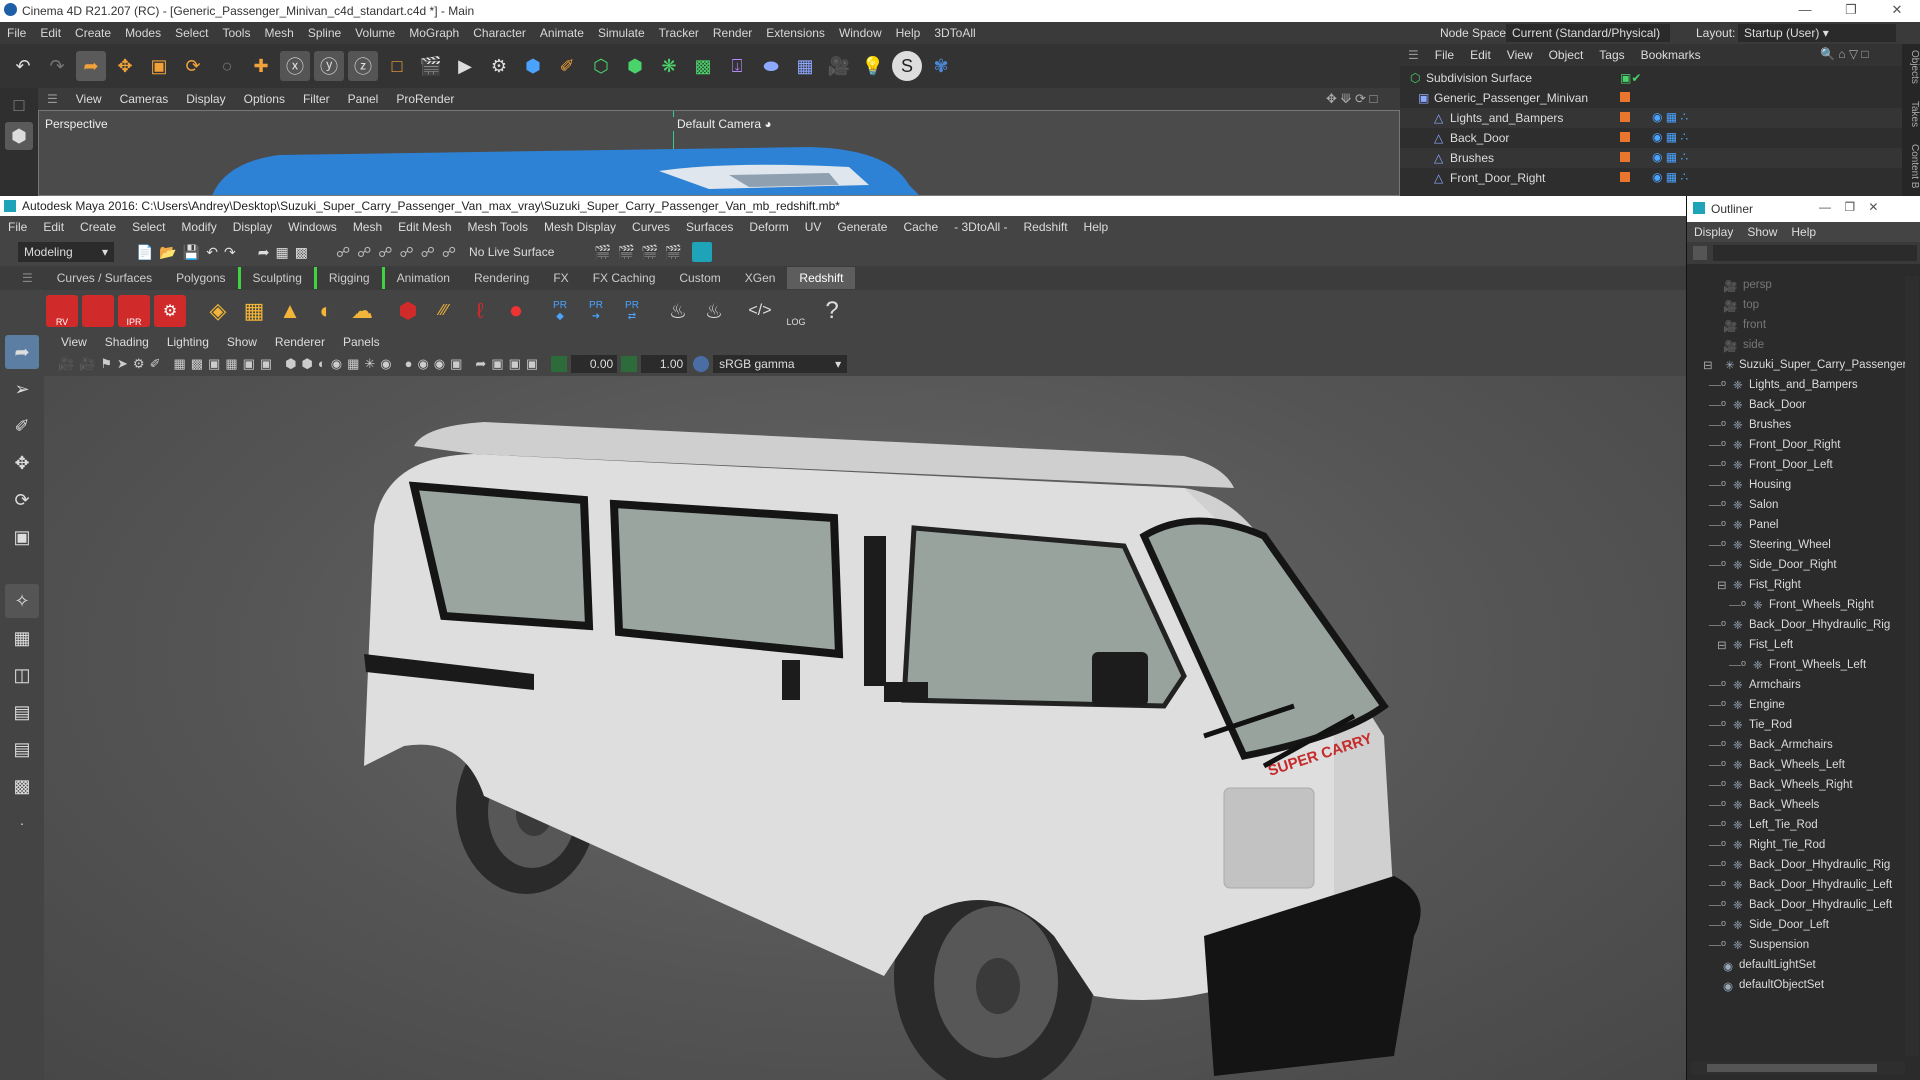 The image size is (1920, 1080). Describe the element at coordinates (920, 227) in the screenshot. I see `maya-menu-cache: Cache` at that location.